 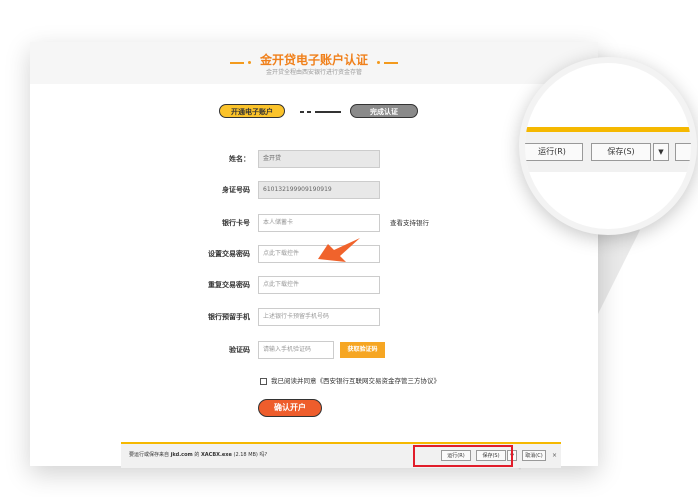 What do you see at coordinates (554, 152) in the screenshot?
I see `zoom-run-button: 运行(R)` at bounding box center [554, 152].